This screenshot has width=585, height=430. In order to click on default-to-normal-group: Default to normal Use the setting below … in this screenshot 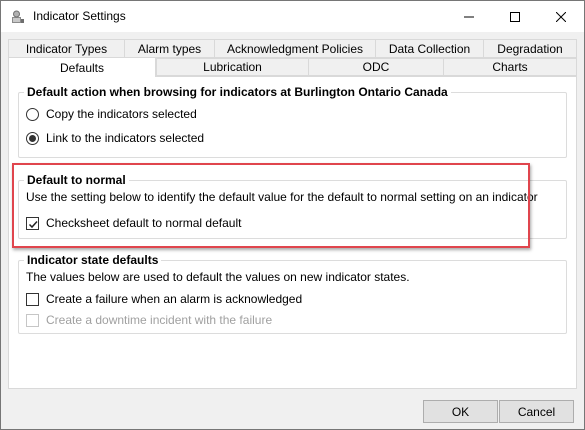, I will do `click(292, 206)`.